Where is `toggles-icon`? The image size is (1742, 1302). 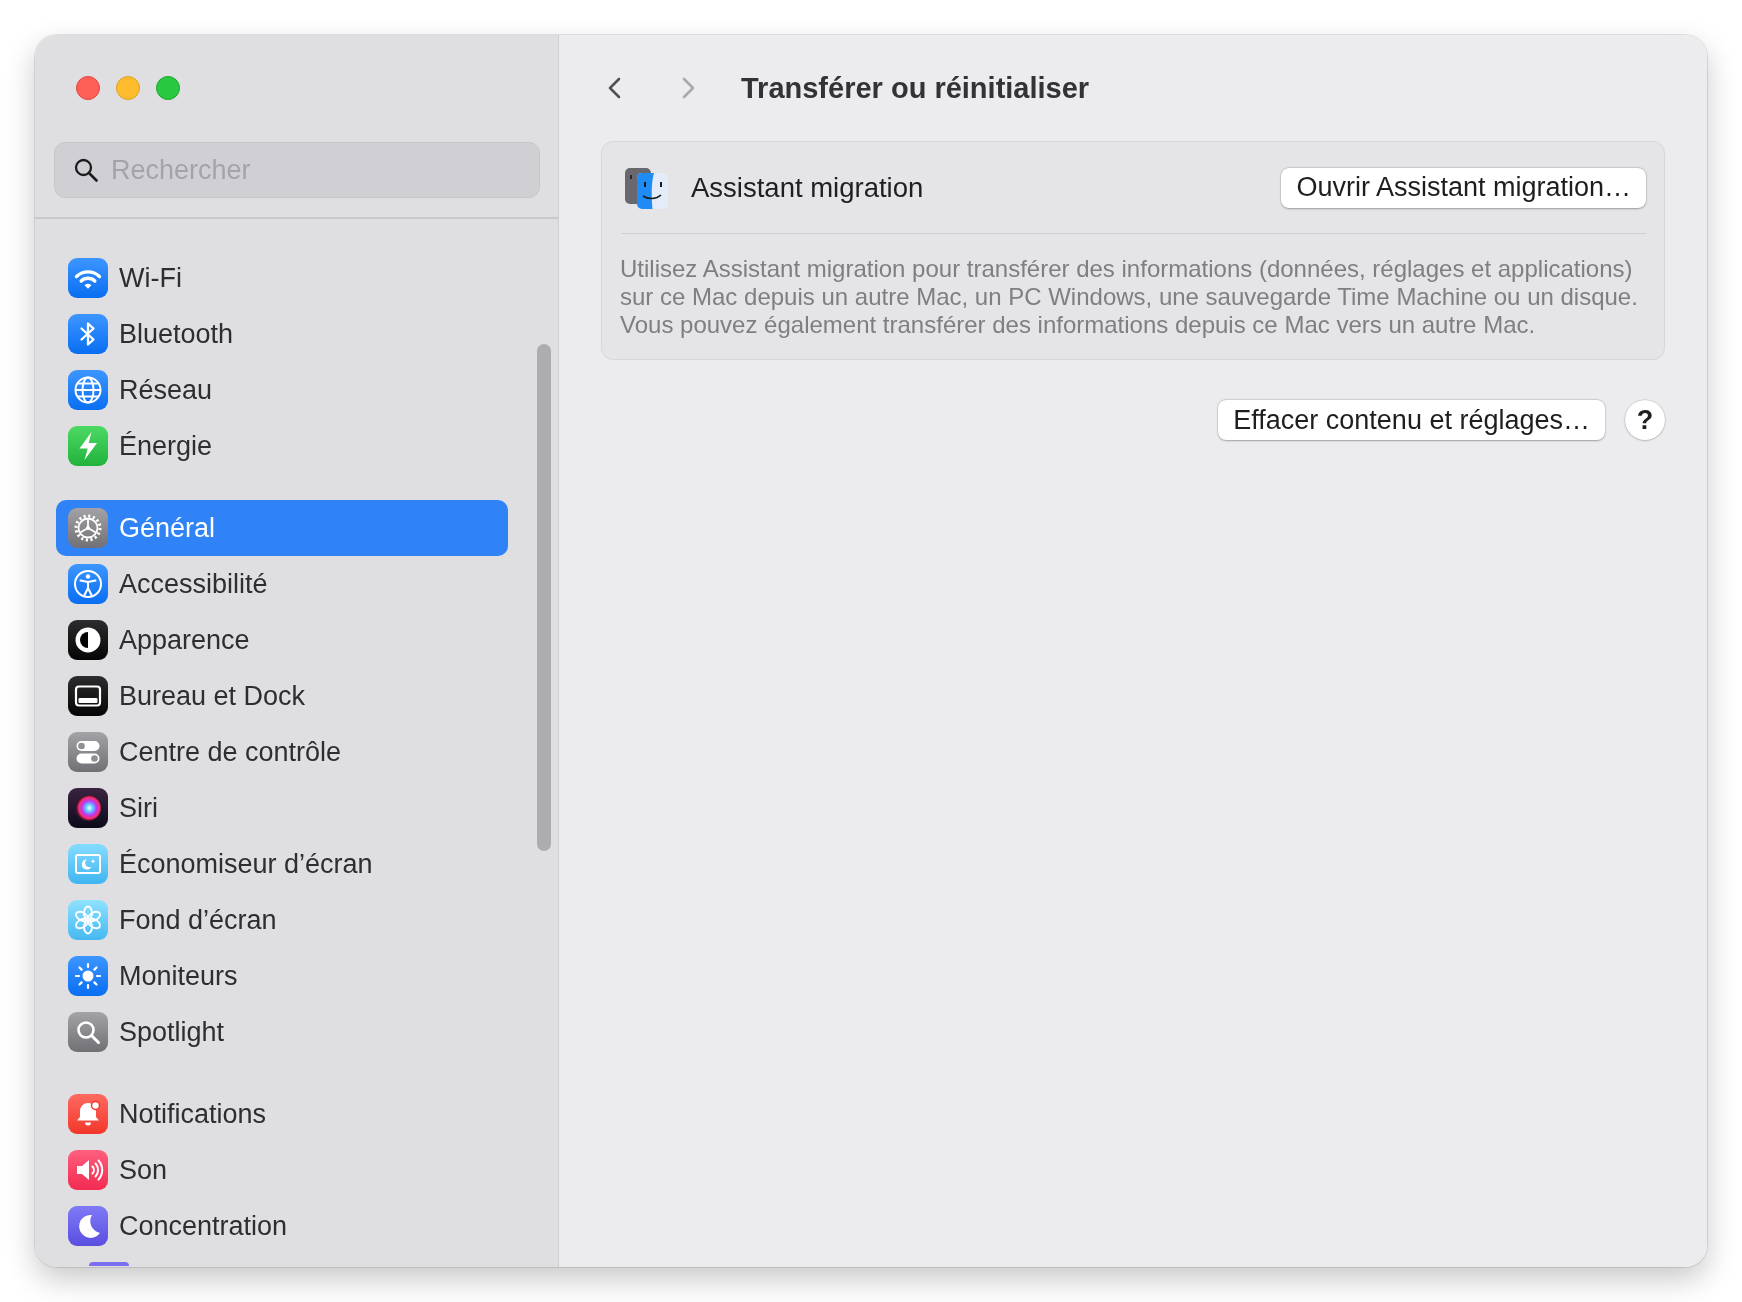 toggles-icon is located at coordinates (88, 752).